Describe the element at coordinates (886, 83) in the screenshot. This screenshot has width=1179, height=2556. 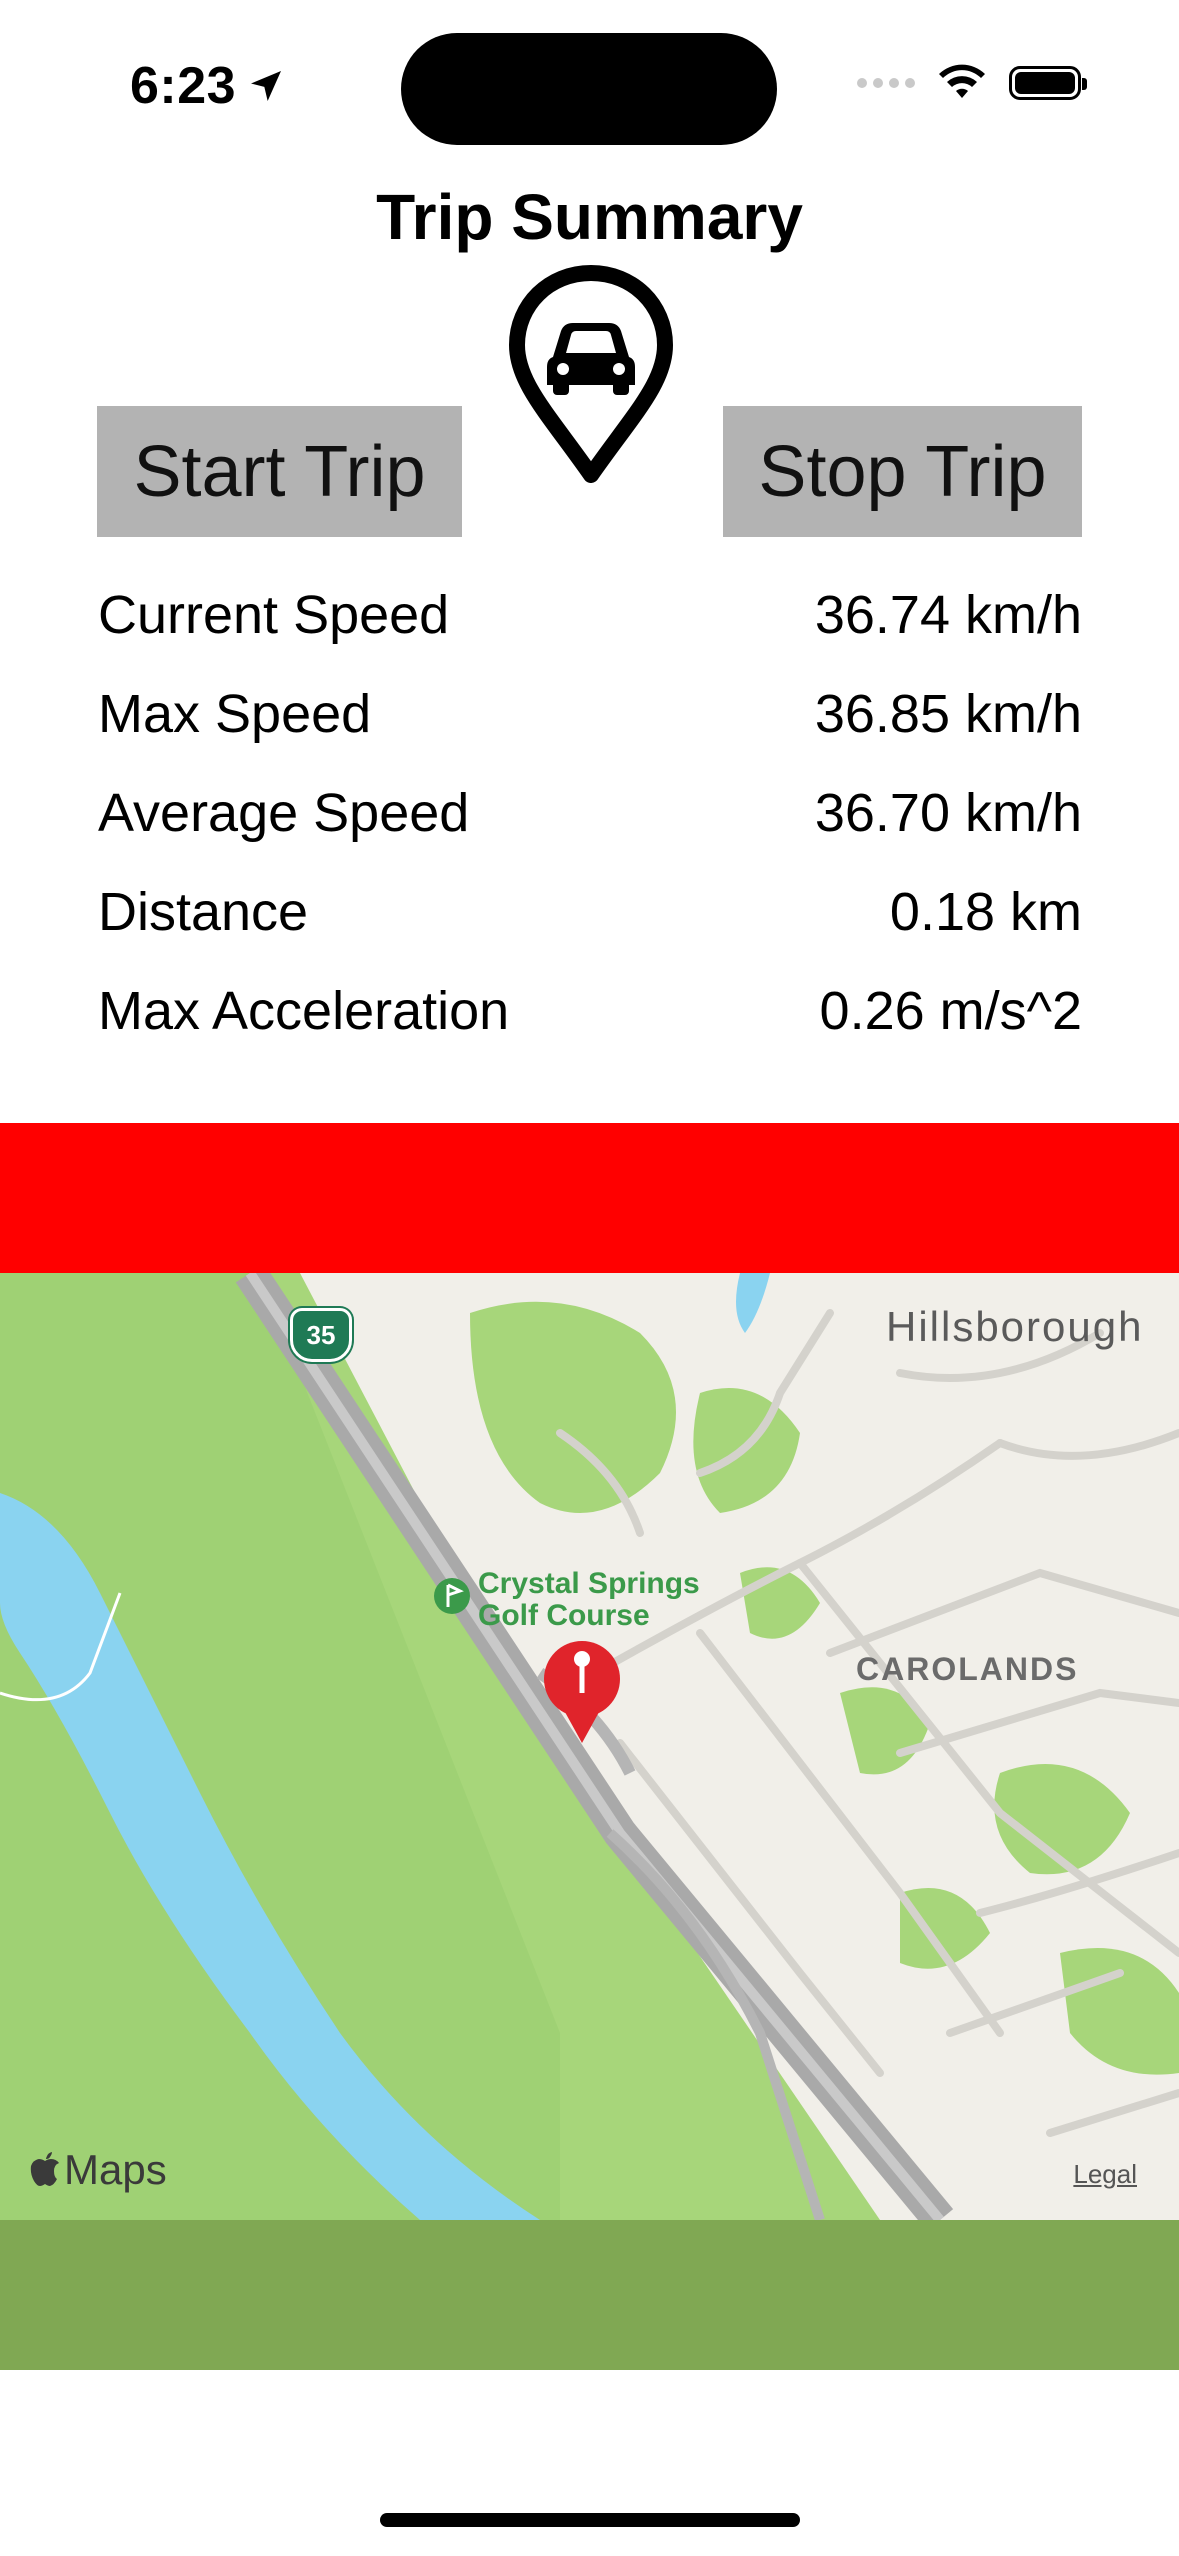
I see `cellular-signal-icon` at that location.